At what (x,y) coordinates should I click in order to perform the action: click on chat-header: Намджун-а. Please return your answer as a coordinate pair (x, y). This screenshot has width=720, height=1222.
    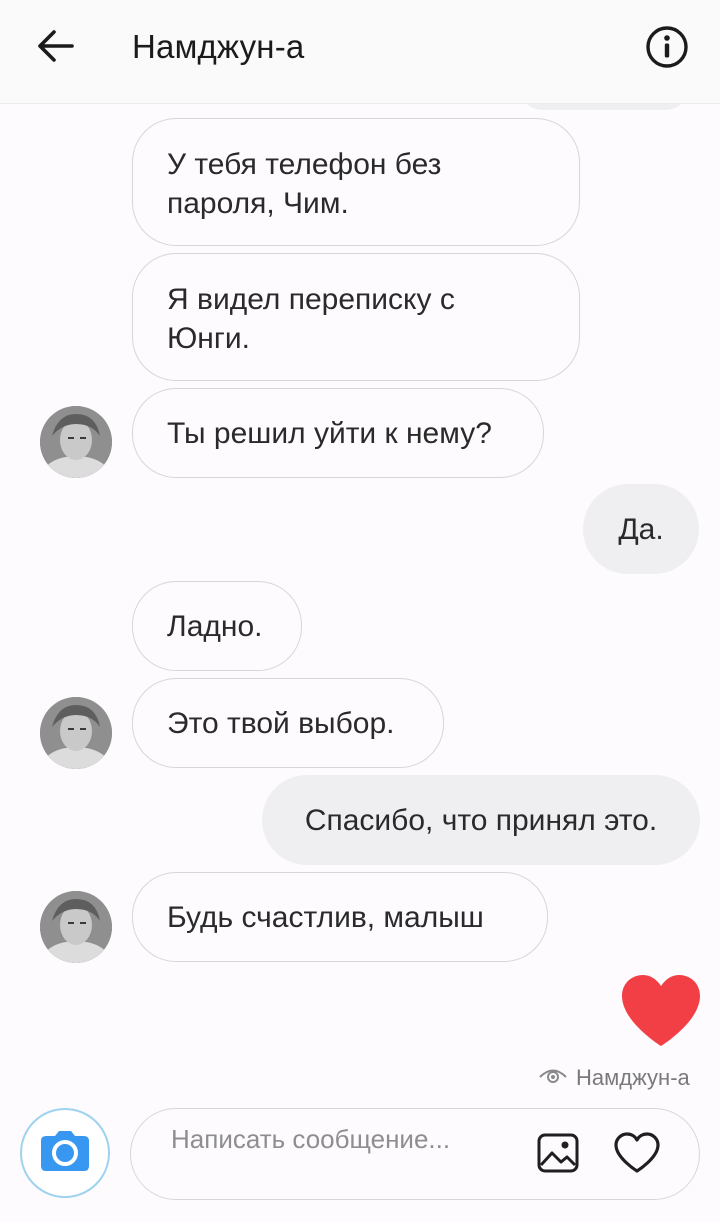
    Looking at the image, I should click on (360, 52).